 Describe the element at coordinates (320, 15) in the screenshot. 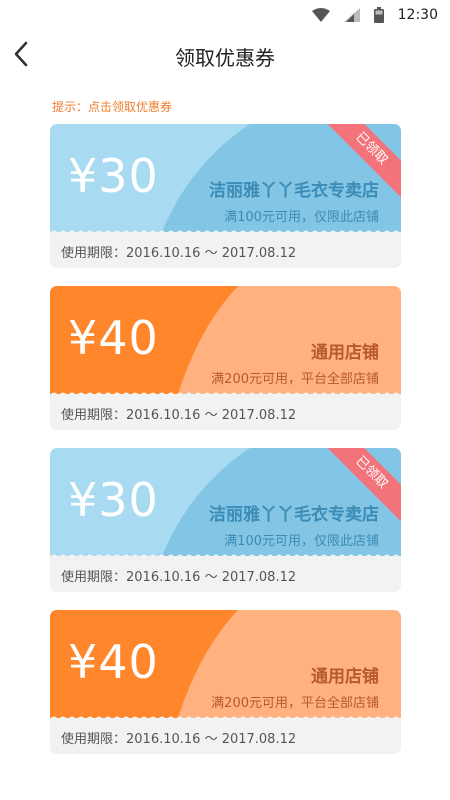

I see `wifi-icon` at that location.